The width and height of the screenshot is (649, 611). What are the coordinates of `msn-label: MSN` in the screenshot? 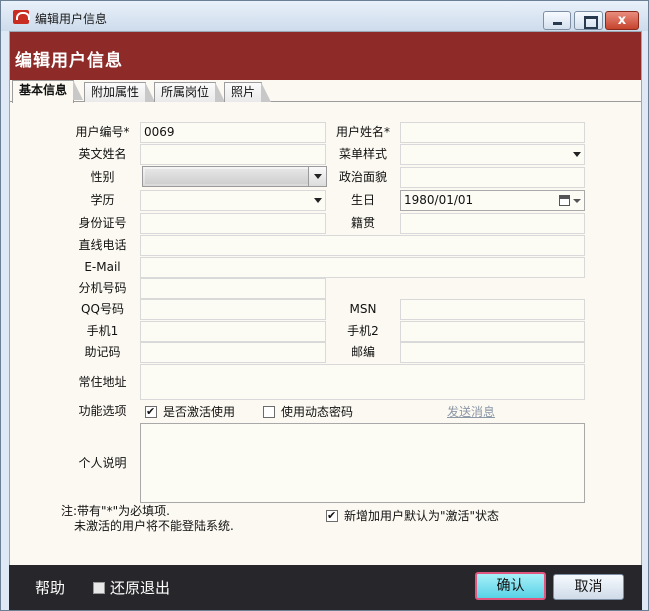 It's located at (363, 309).